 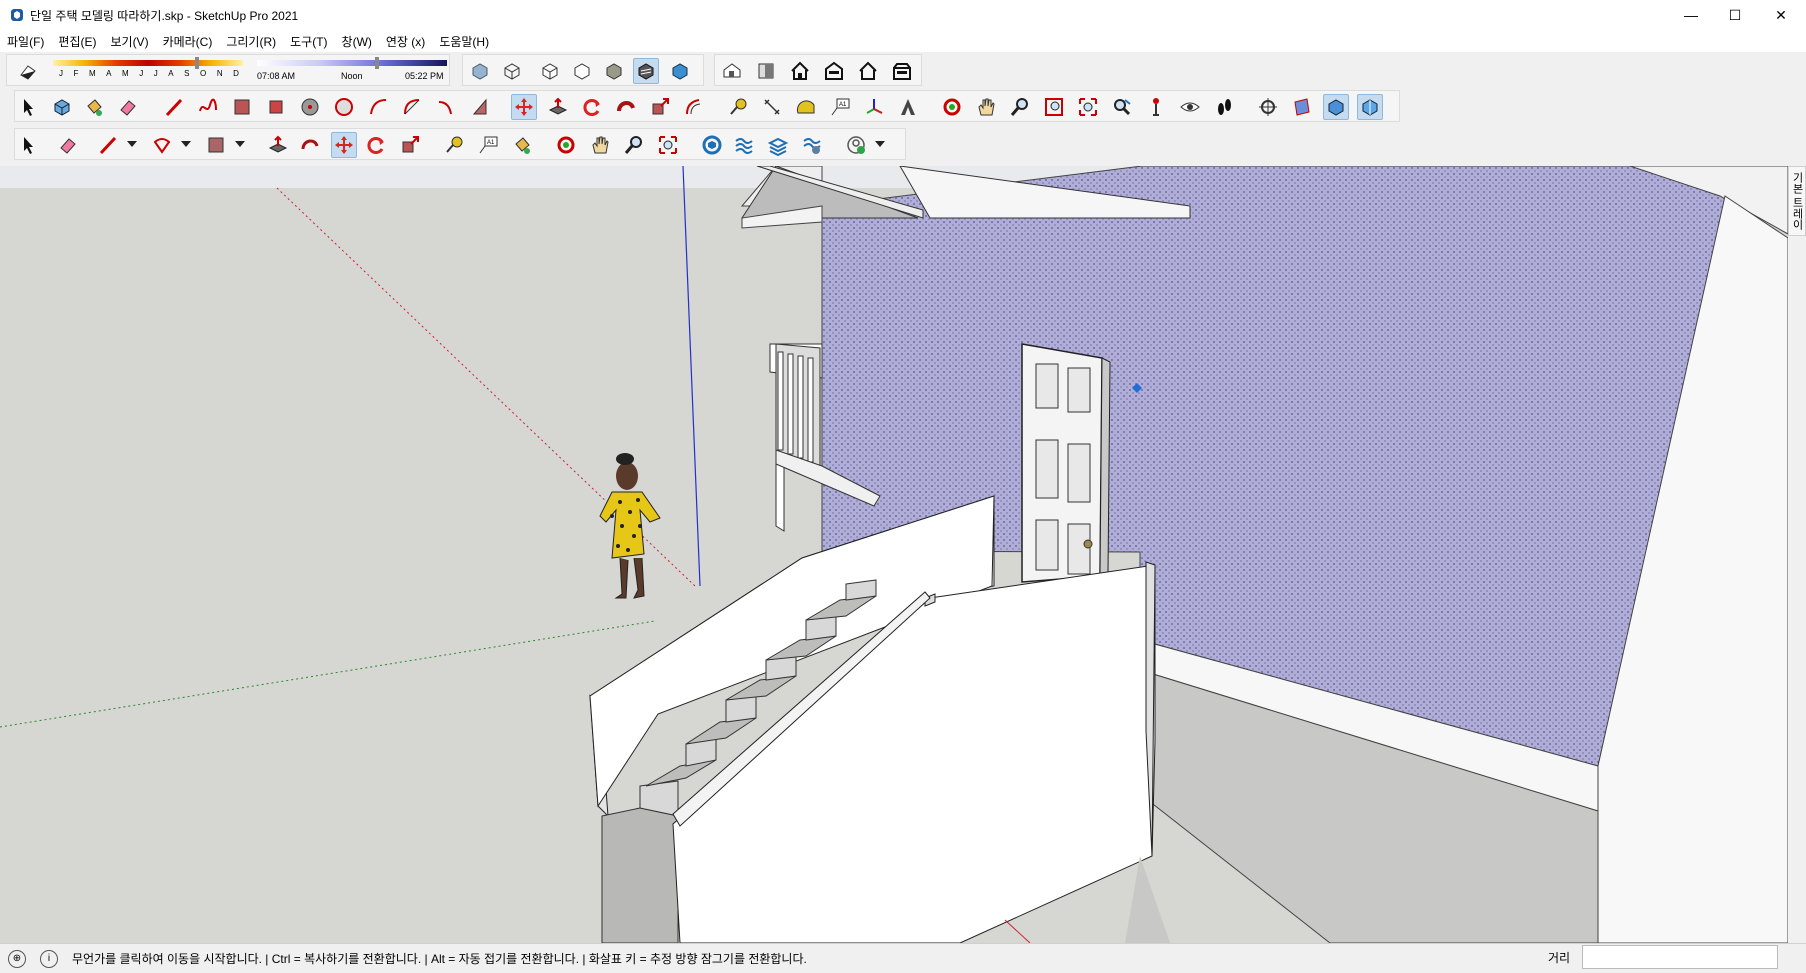 I want to click on views-top-icon, so click(x=766, y=71).